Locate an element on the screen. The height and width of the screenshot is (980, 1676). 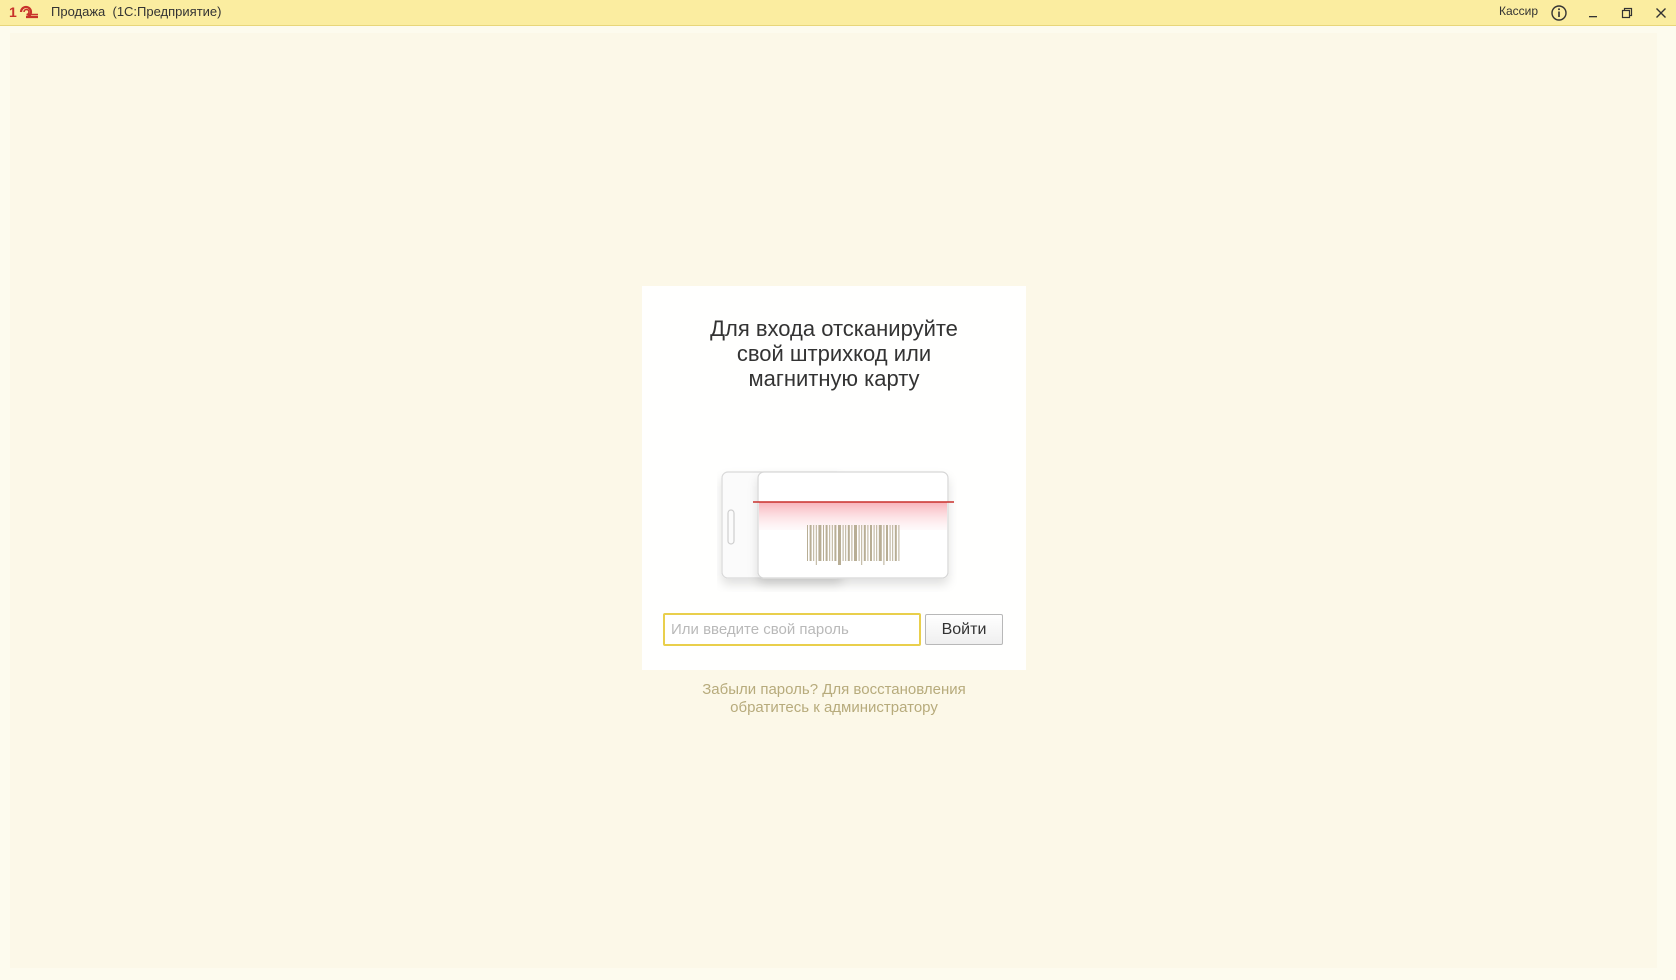
close-button is located at coordinates (1661, 13).